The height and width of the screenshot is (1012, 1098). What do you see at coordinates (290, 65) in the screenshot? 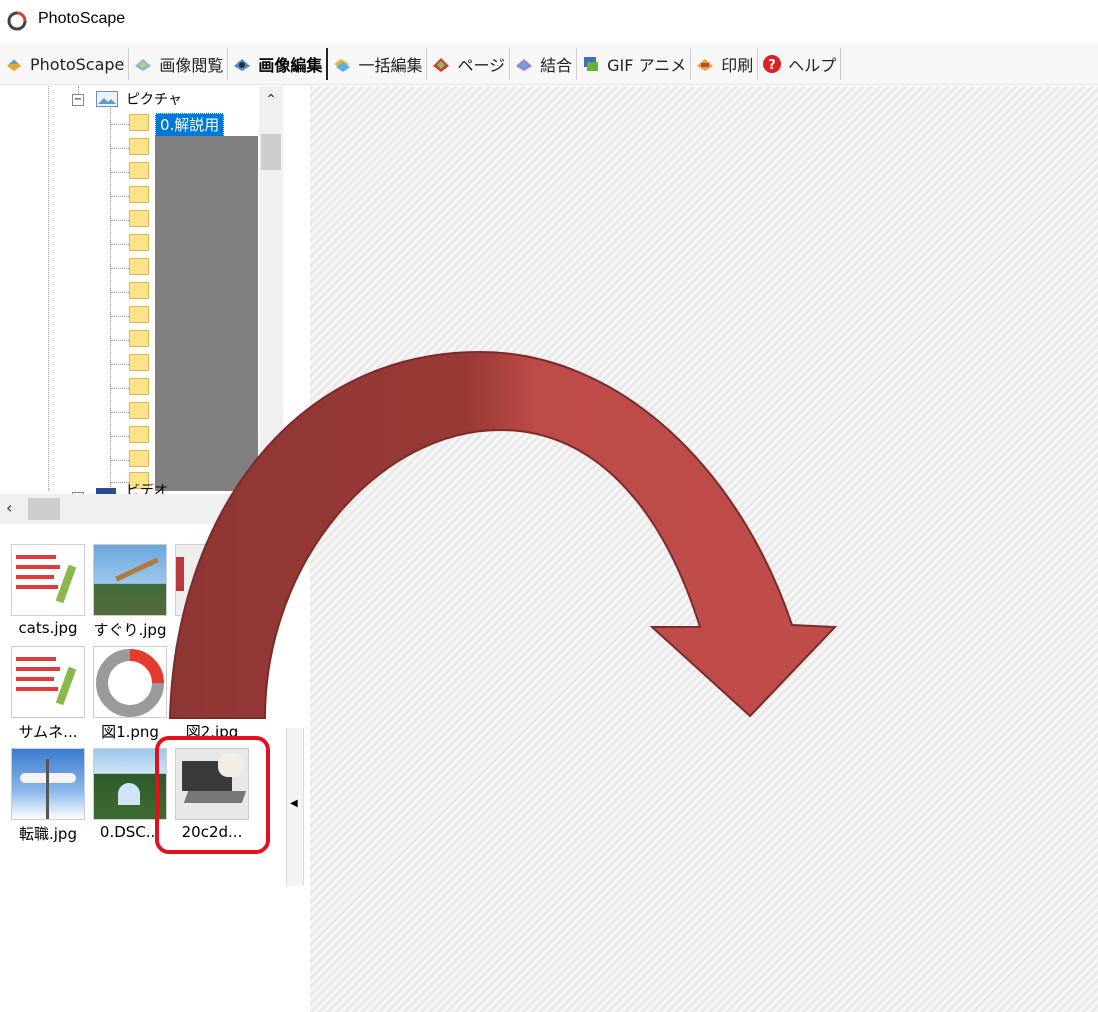
I see `tab-label: 画像編集` at bounding box center [290, 65].